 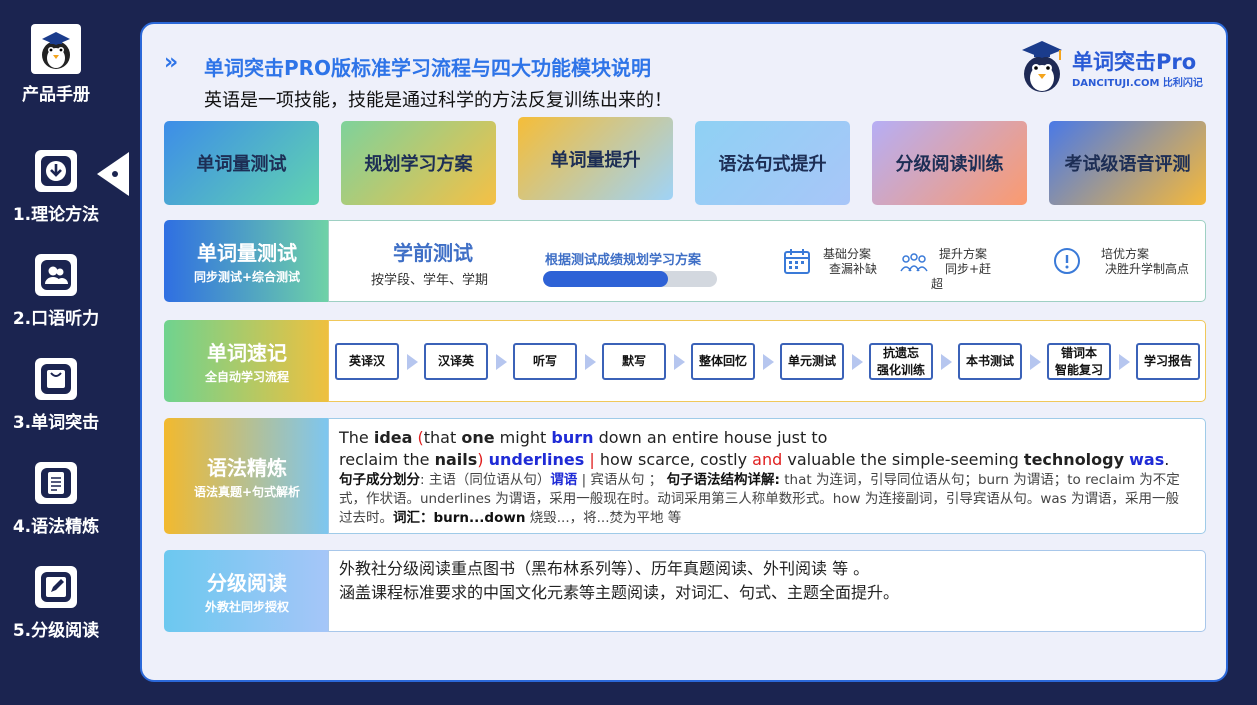 I want to click on card-label: 规划学习方案, so click(x=418, y=164).